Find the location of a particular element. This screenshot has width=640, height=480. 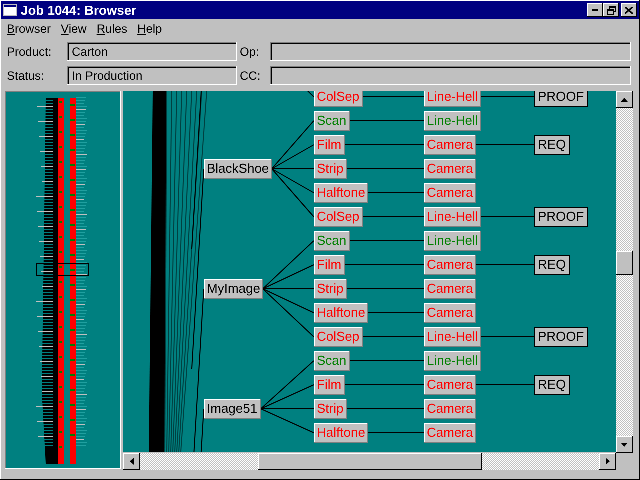

image-node: MyImage is located at coordinates (234, 289).